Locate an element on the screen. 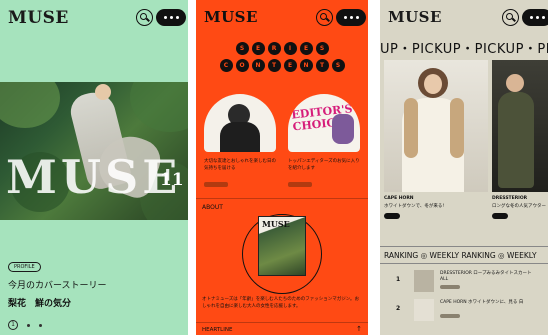 The height and width of the screenshot is (335, 548). product-brand: DRESSTERIOR is located at coordinates (510, 198).